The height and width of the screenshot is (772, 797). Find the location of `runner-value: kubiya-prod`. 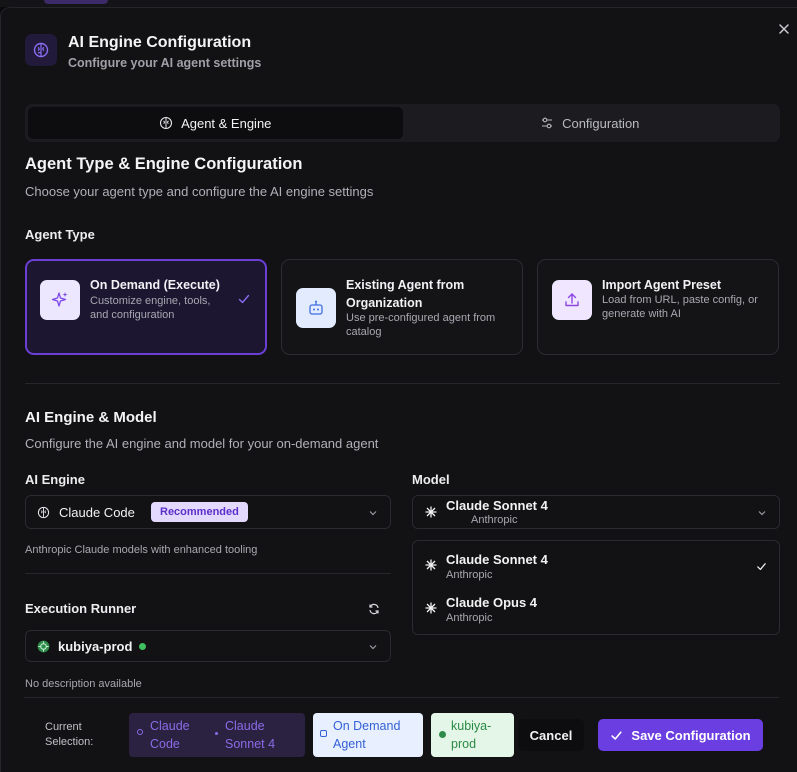

runner-value: kubiya-prod is located at coordinates (95, 646).